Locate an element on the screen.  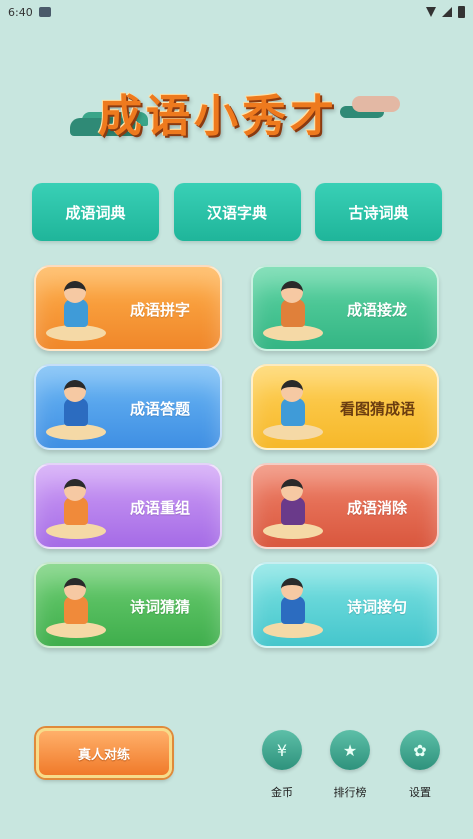
dictionary-row: 成语词典 汉语字典 古诗词典 is located at coordinates (237, 212).